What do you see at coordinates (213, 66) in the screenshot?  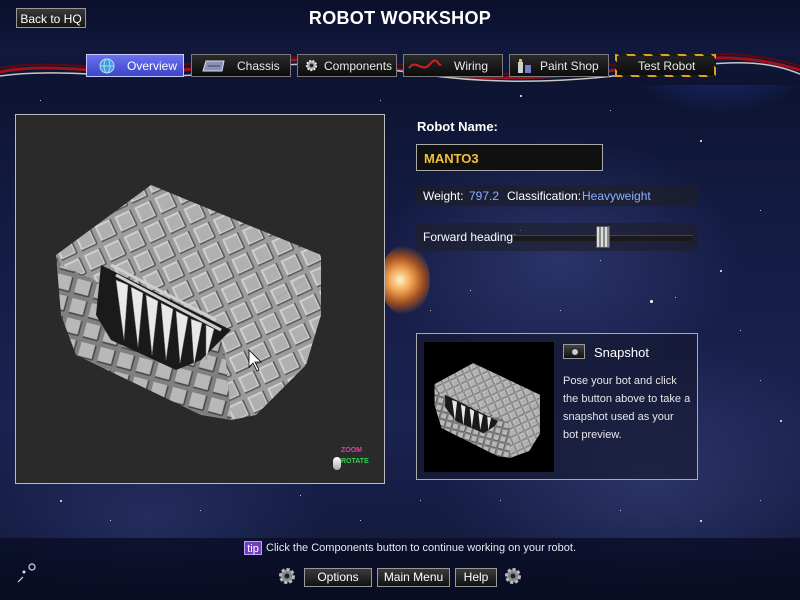 I see `chassis-icon` at bounding box center [213, 66].